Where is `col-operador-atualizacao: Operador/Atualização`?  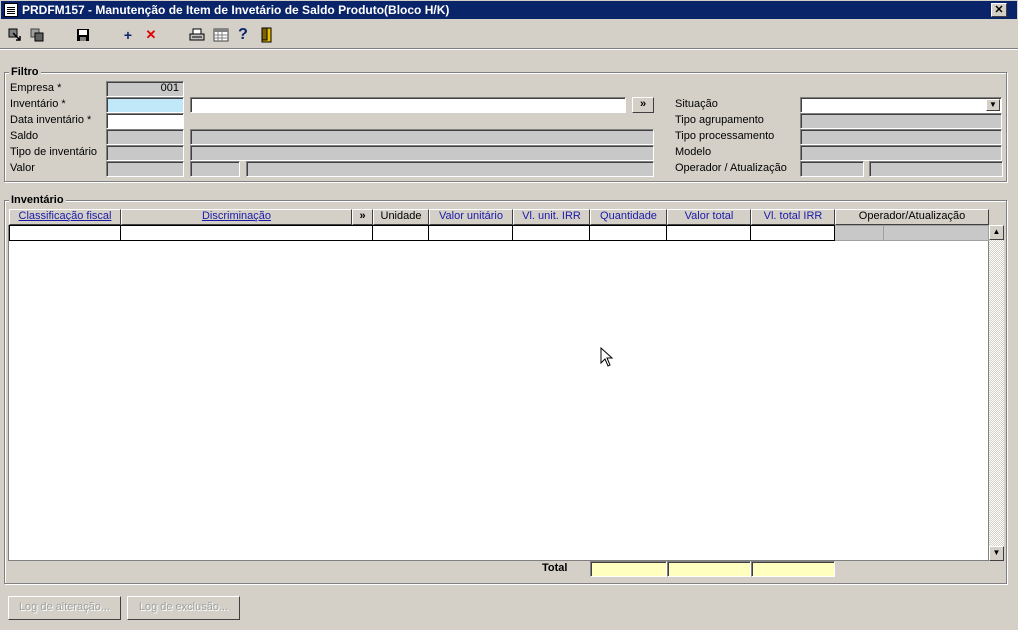 col-operador-atualizacao: Operador/Atualização is located at coordinates (912, 217).